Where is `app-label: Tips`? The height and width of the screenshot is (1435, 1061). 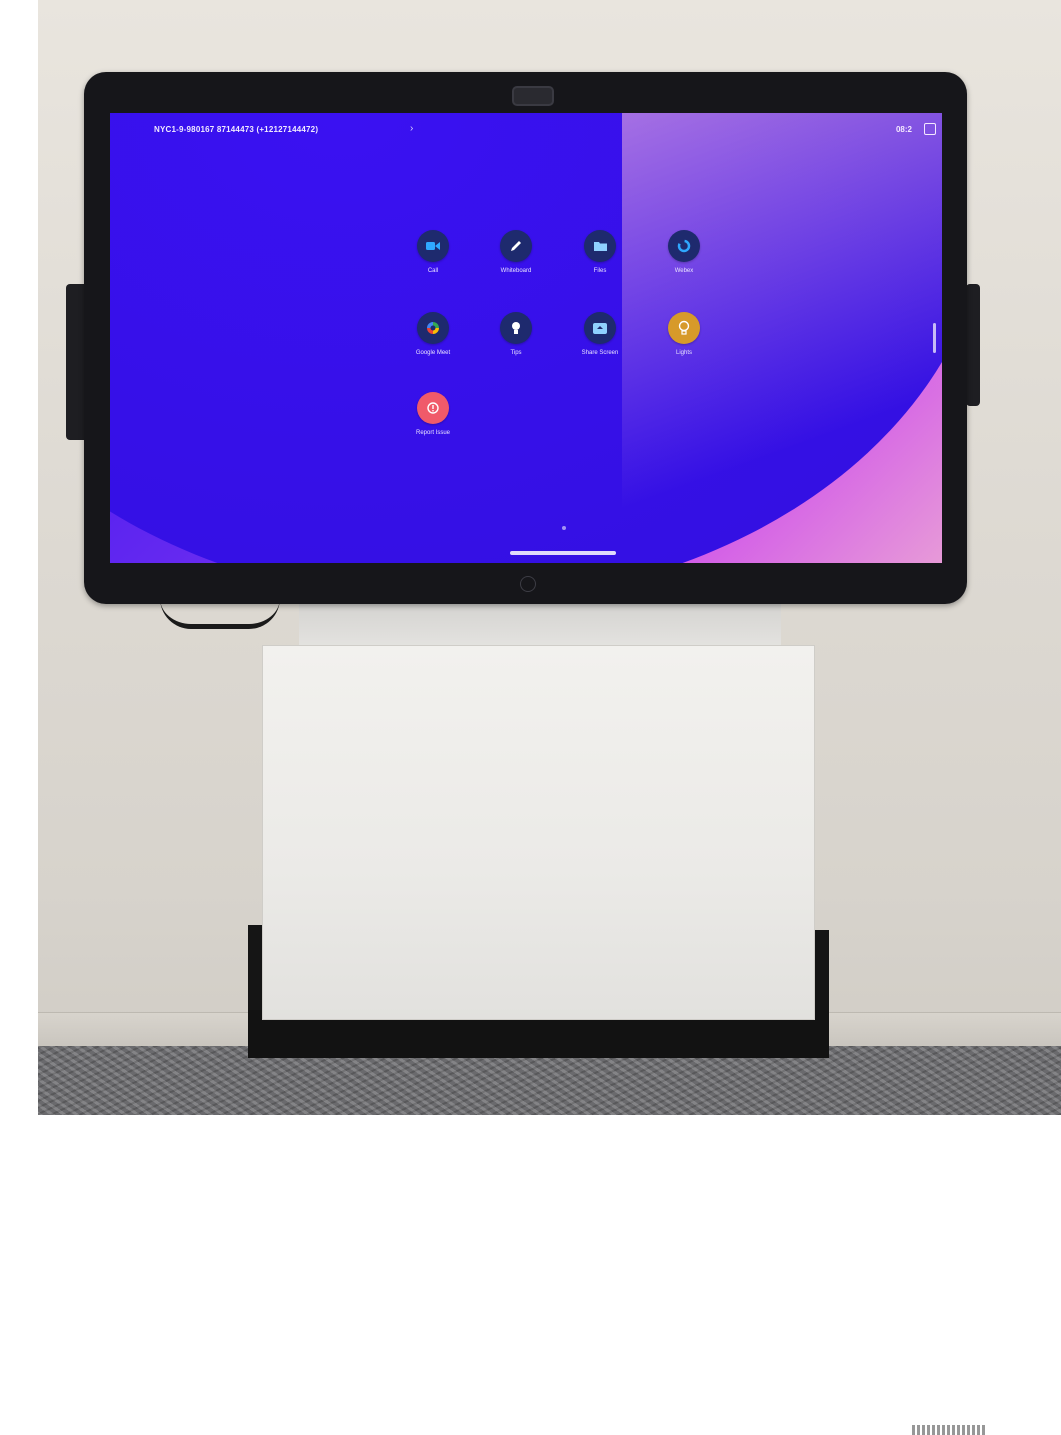
app-label: Tips is located at coordinates (516, 353).